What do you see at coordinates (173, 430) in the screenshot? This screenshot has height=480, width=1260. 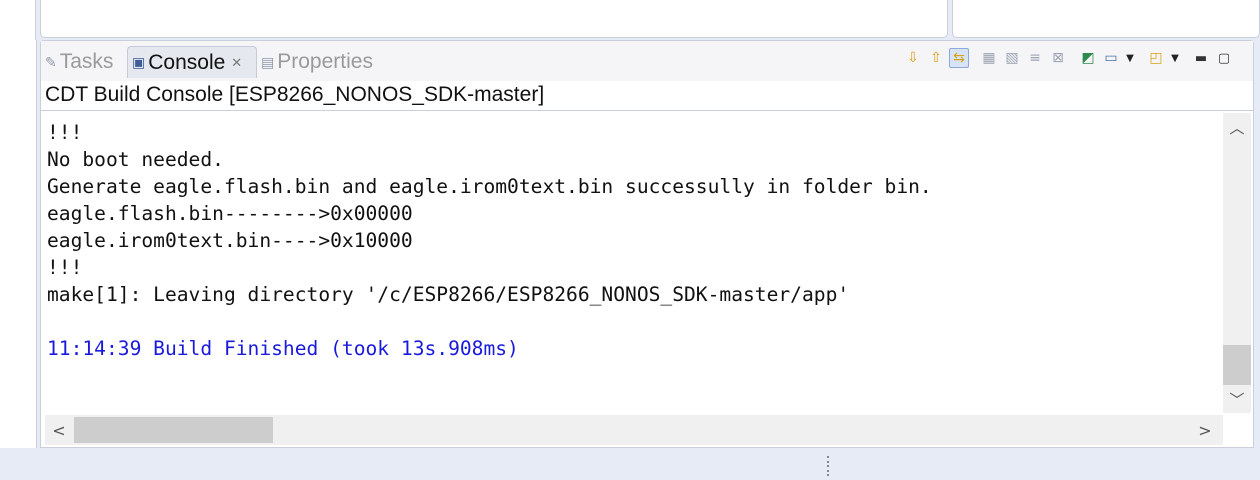 I see `horizontal-scroll-thumb` at bounding box center [173, 430].